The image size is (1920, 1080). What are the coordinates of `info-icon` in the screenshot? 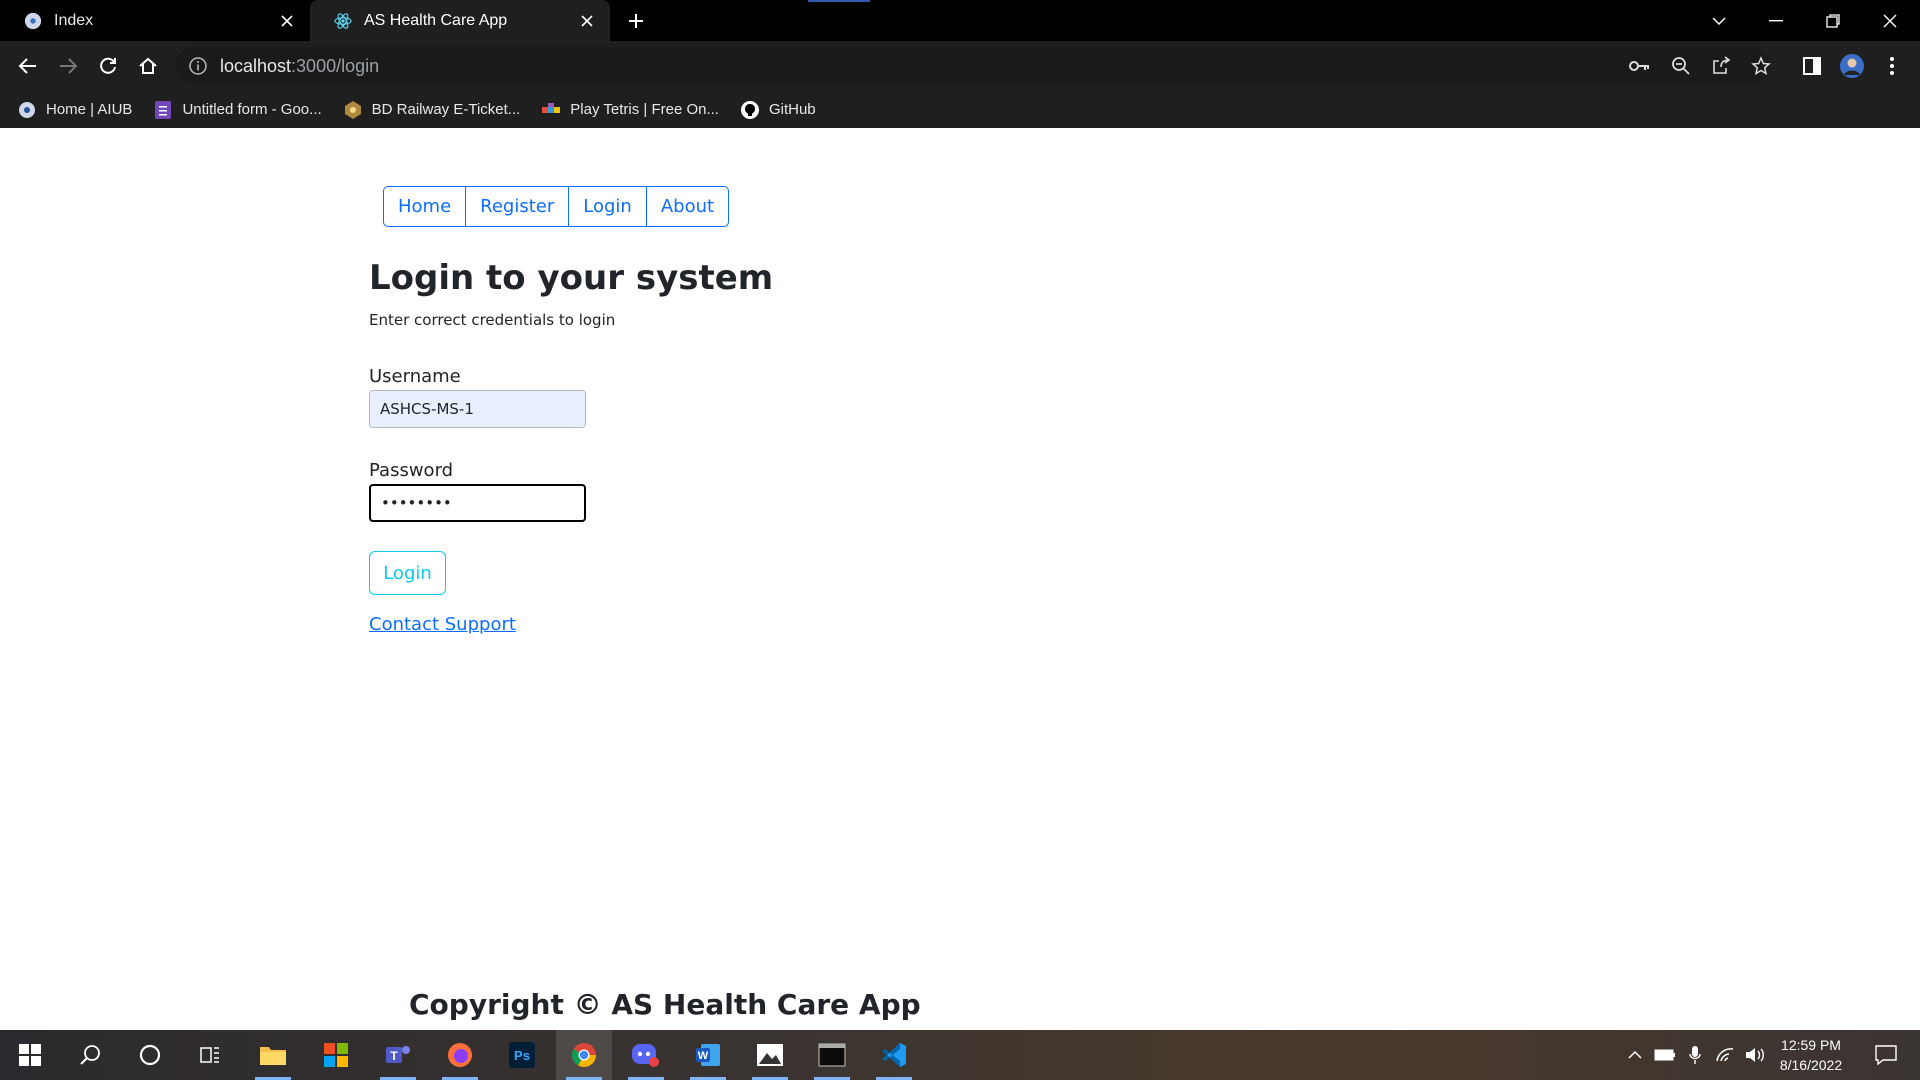 It's located at (198, 66).